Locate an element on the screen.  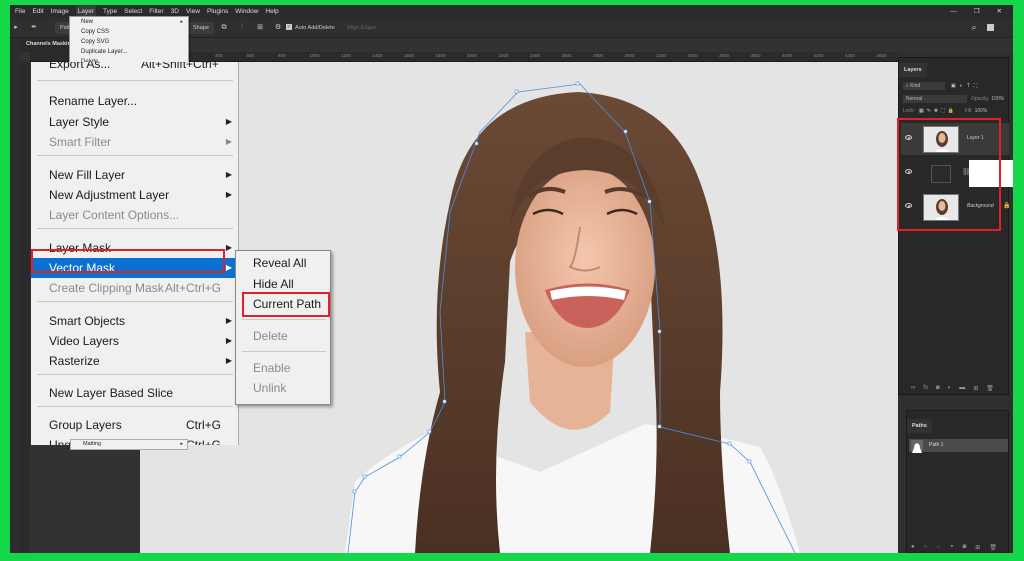
home-icon: ▸ is located at coordinates (16, 28).